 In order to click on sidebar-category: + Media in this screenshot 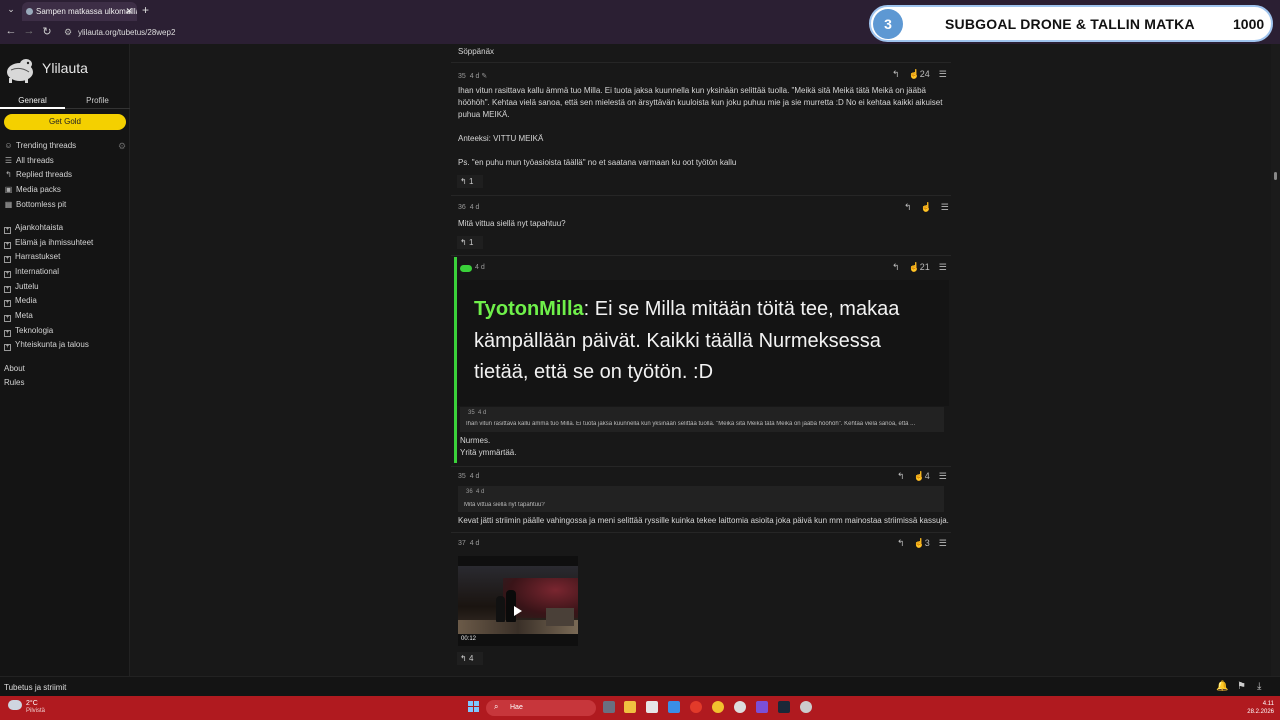, I will do `click(66, 302)`.